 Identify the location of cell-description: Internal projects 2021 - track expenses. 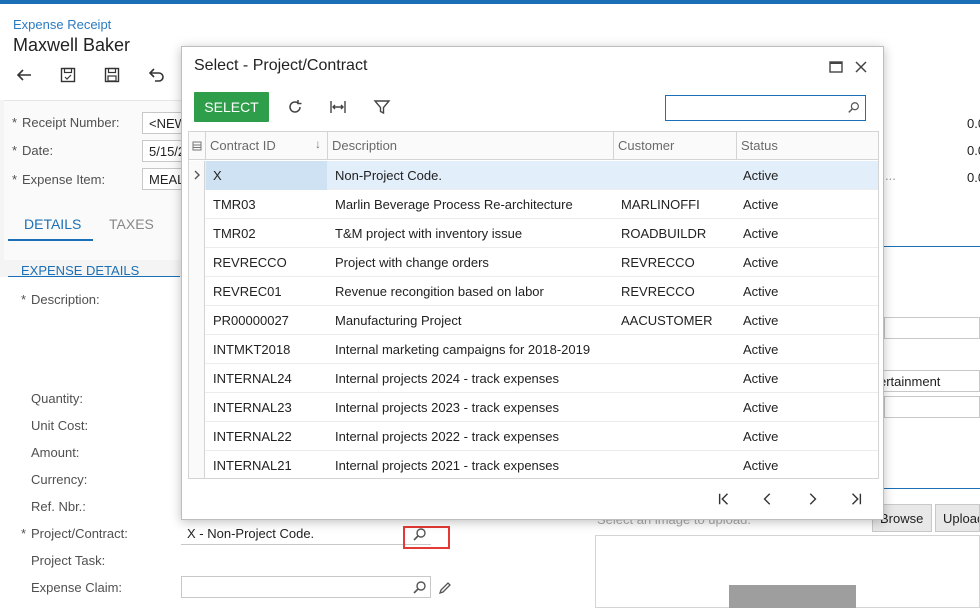
(447, 465).